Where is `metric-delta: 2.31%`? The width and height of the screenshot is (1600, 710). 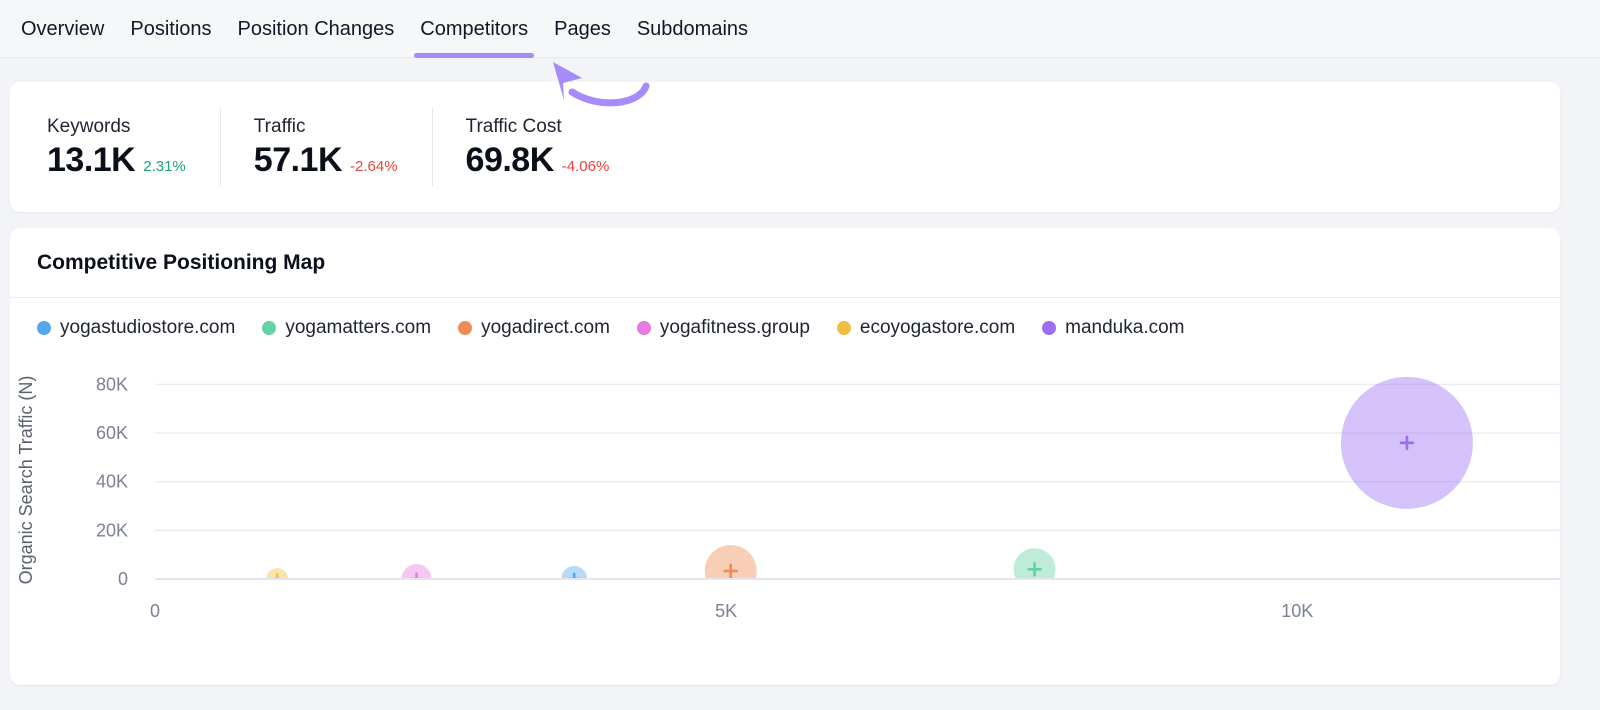
metric-delta: 2.31% is located at coordinates (164, 166).